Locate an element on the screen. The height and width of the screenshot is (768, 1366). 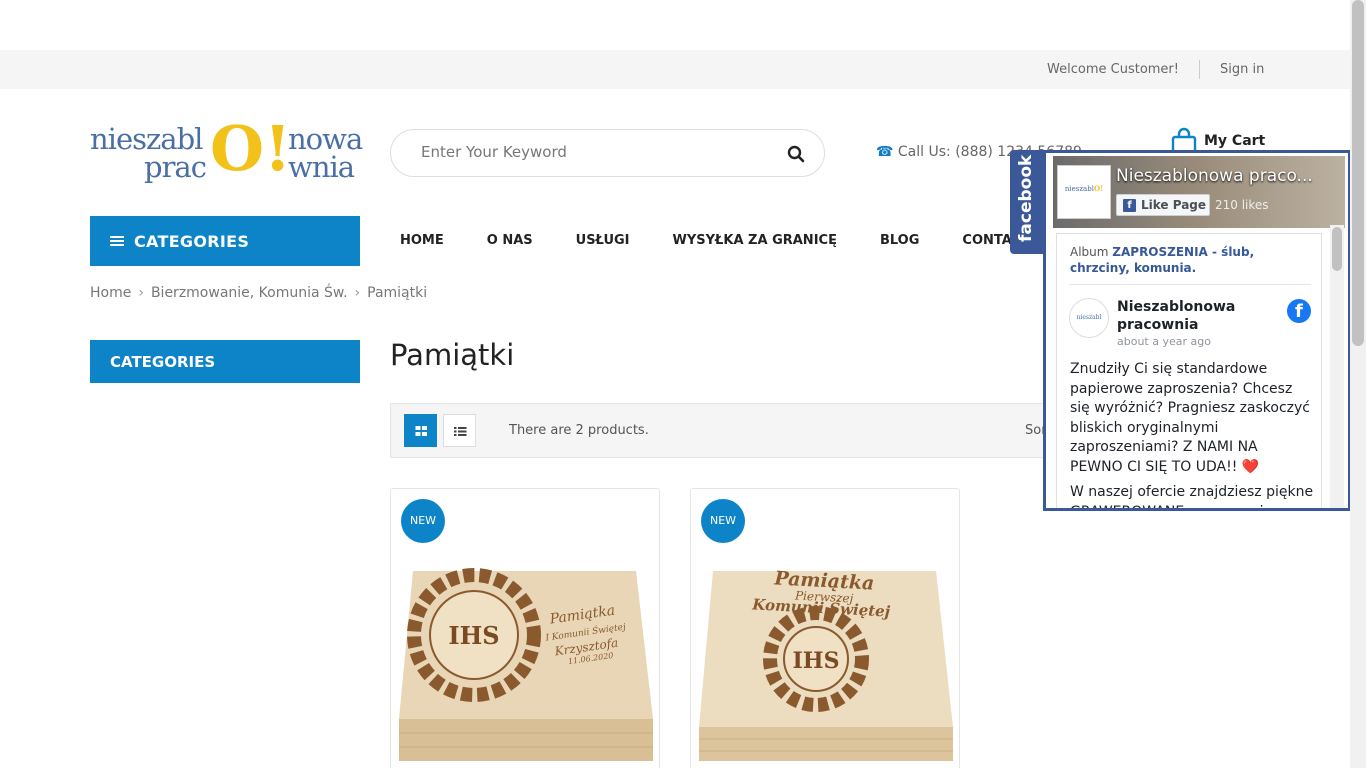
site-logo: nieszabl prac O! nowa wnia is located at coordinates (226, 149).